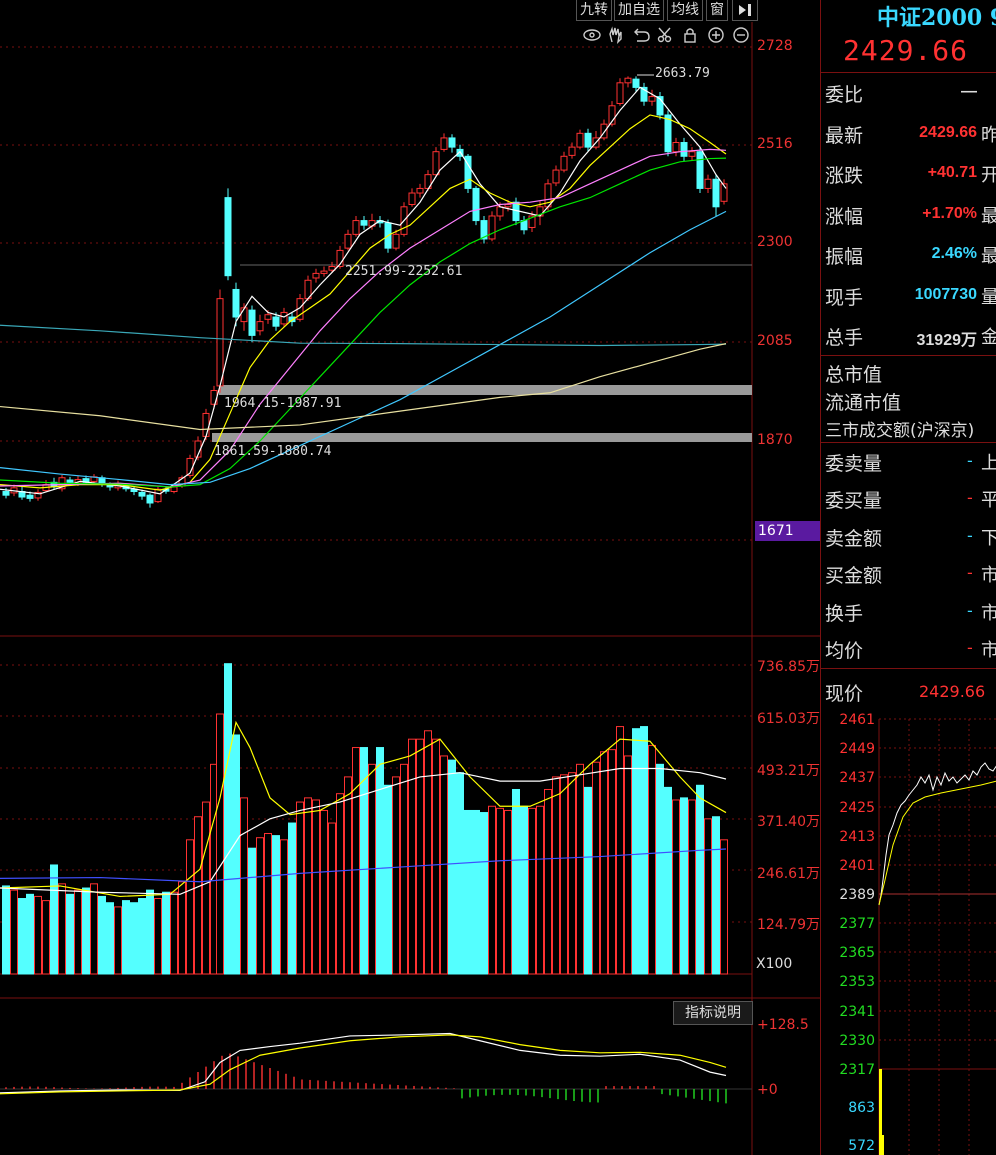  What do you see at coordinates (713, 1013) in the screenshot?
I see `indicator-help-button: 指标说明` at bounding box center [713, 1013].